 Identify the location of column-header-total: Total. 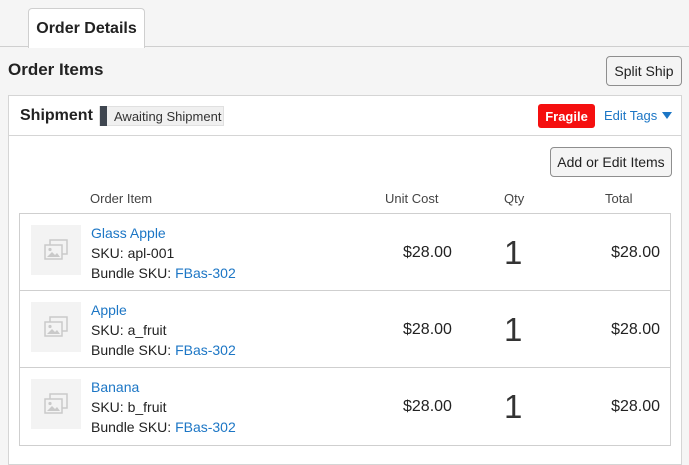
(619, 198).